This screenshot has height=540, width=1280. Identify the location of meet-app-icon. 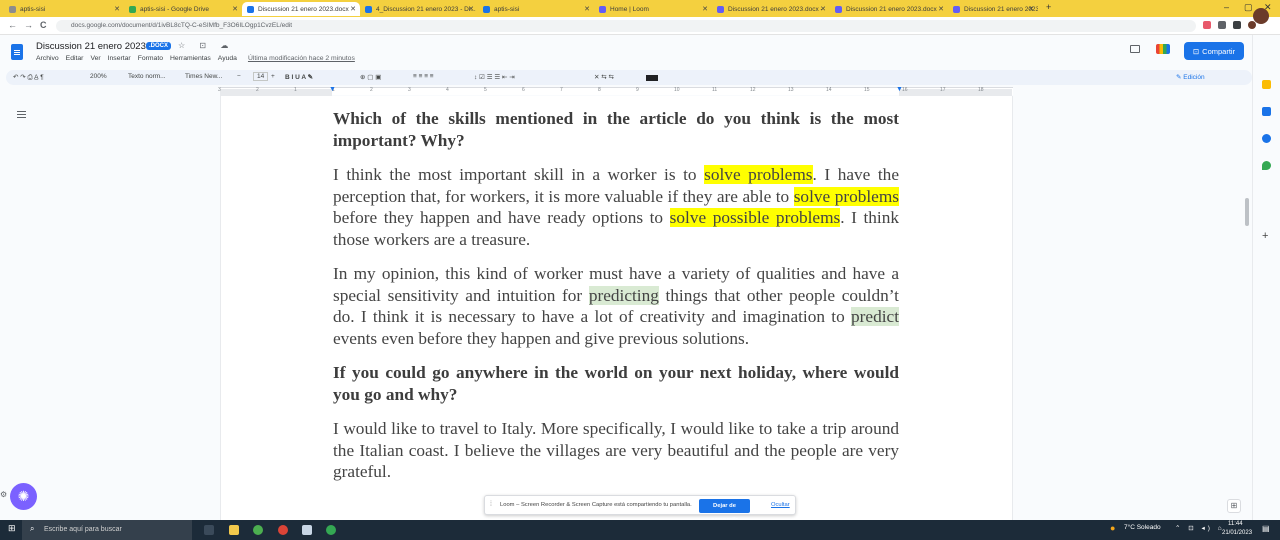
(331, 530).